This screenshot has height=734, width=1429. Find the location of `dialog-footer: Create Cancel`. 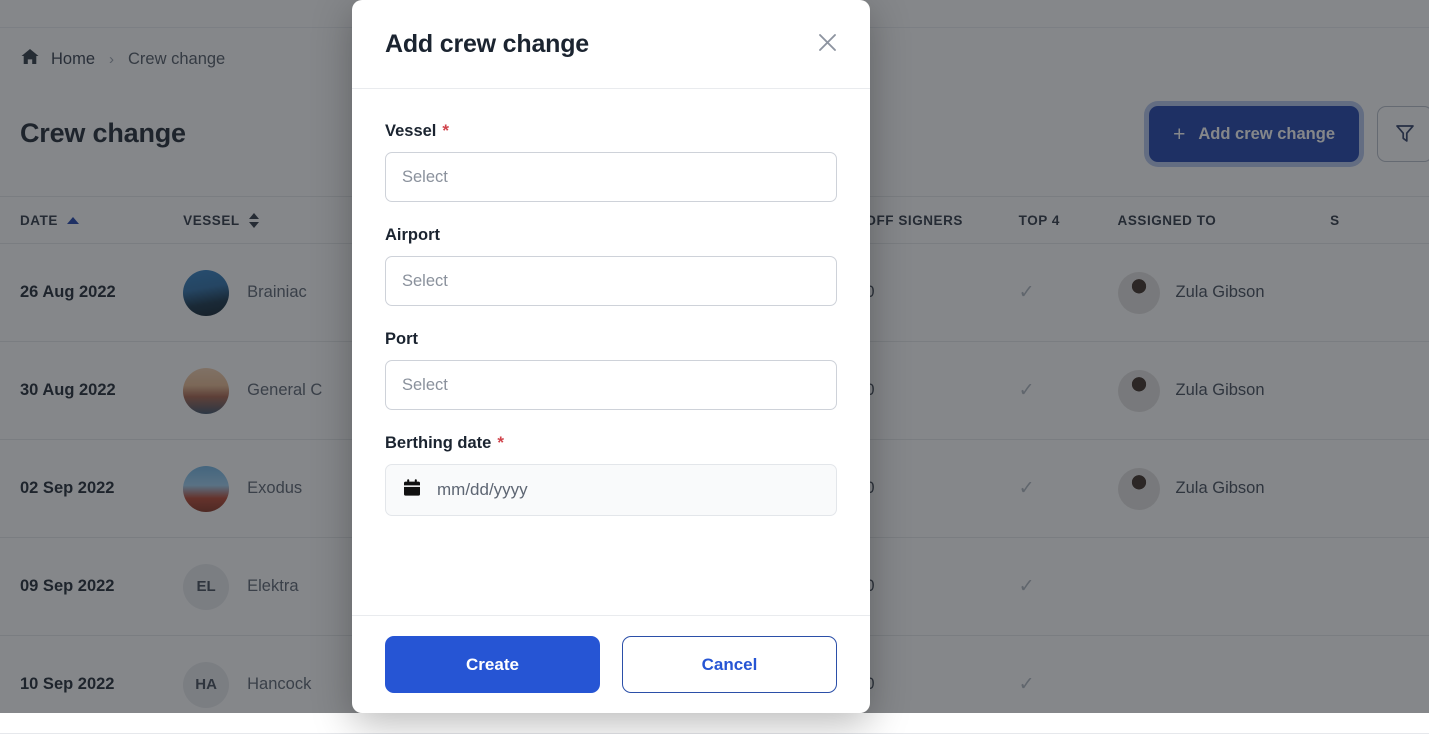

dialog-footer: Create Cancel is located at coordinates (611, 664).